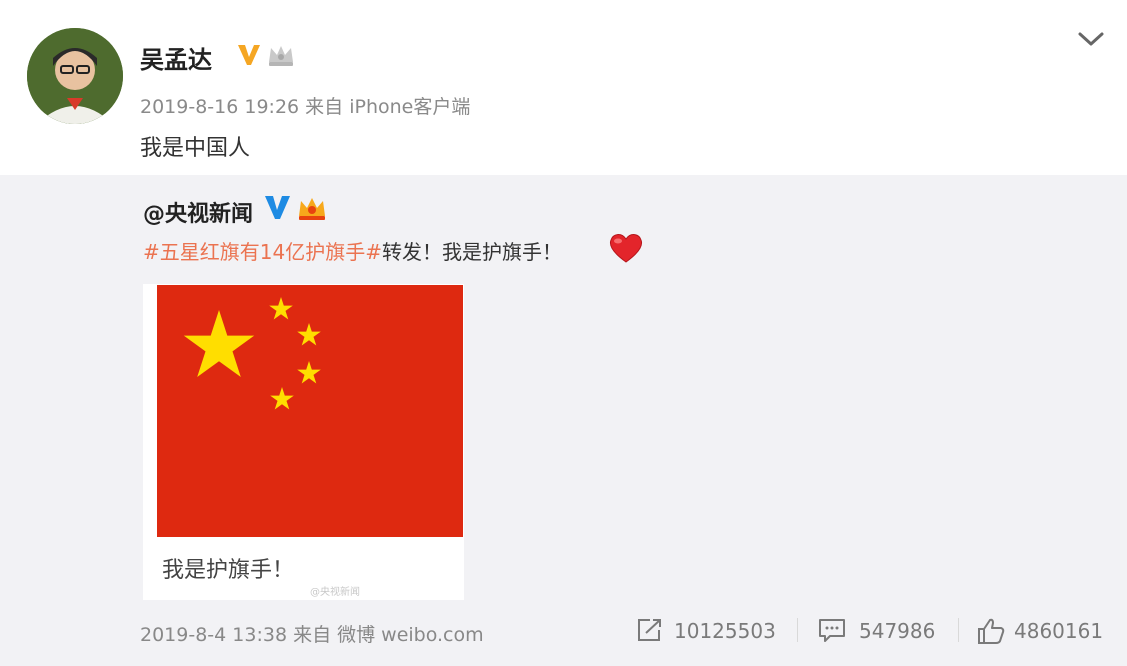 This screenshot has width=1127, height=666. Describe the element at coordinates (176, 57) in the screenshot. I see `author-name: 吴孟达` at that location.